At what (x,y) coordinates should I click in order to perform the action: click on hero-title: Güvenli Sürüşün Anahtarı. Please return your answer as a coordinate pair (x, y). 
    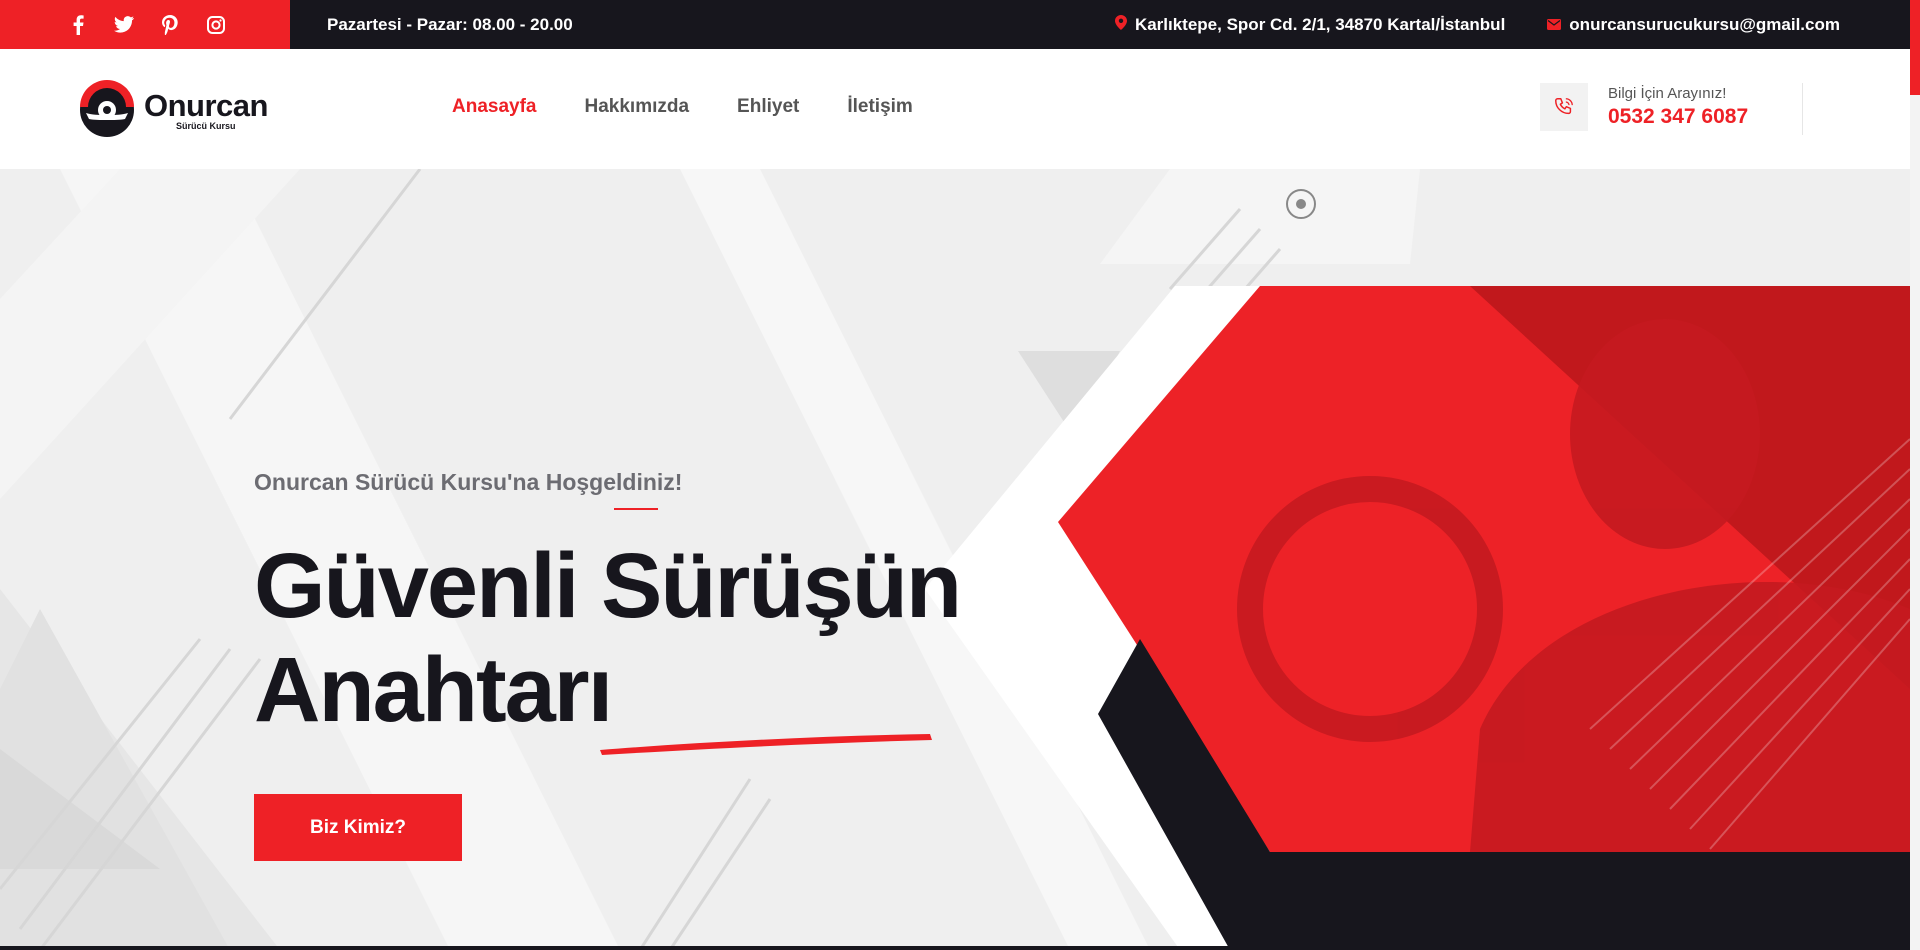
    Looking at the image, I should click on (608, 638).